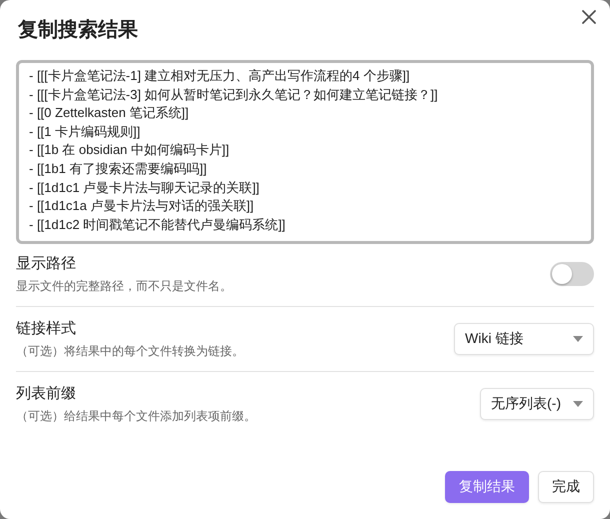  I want to click on setting-name: 链接样式, so click(46, 329).